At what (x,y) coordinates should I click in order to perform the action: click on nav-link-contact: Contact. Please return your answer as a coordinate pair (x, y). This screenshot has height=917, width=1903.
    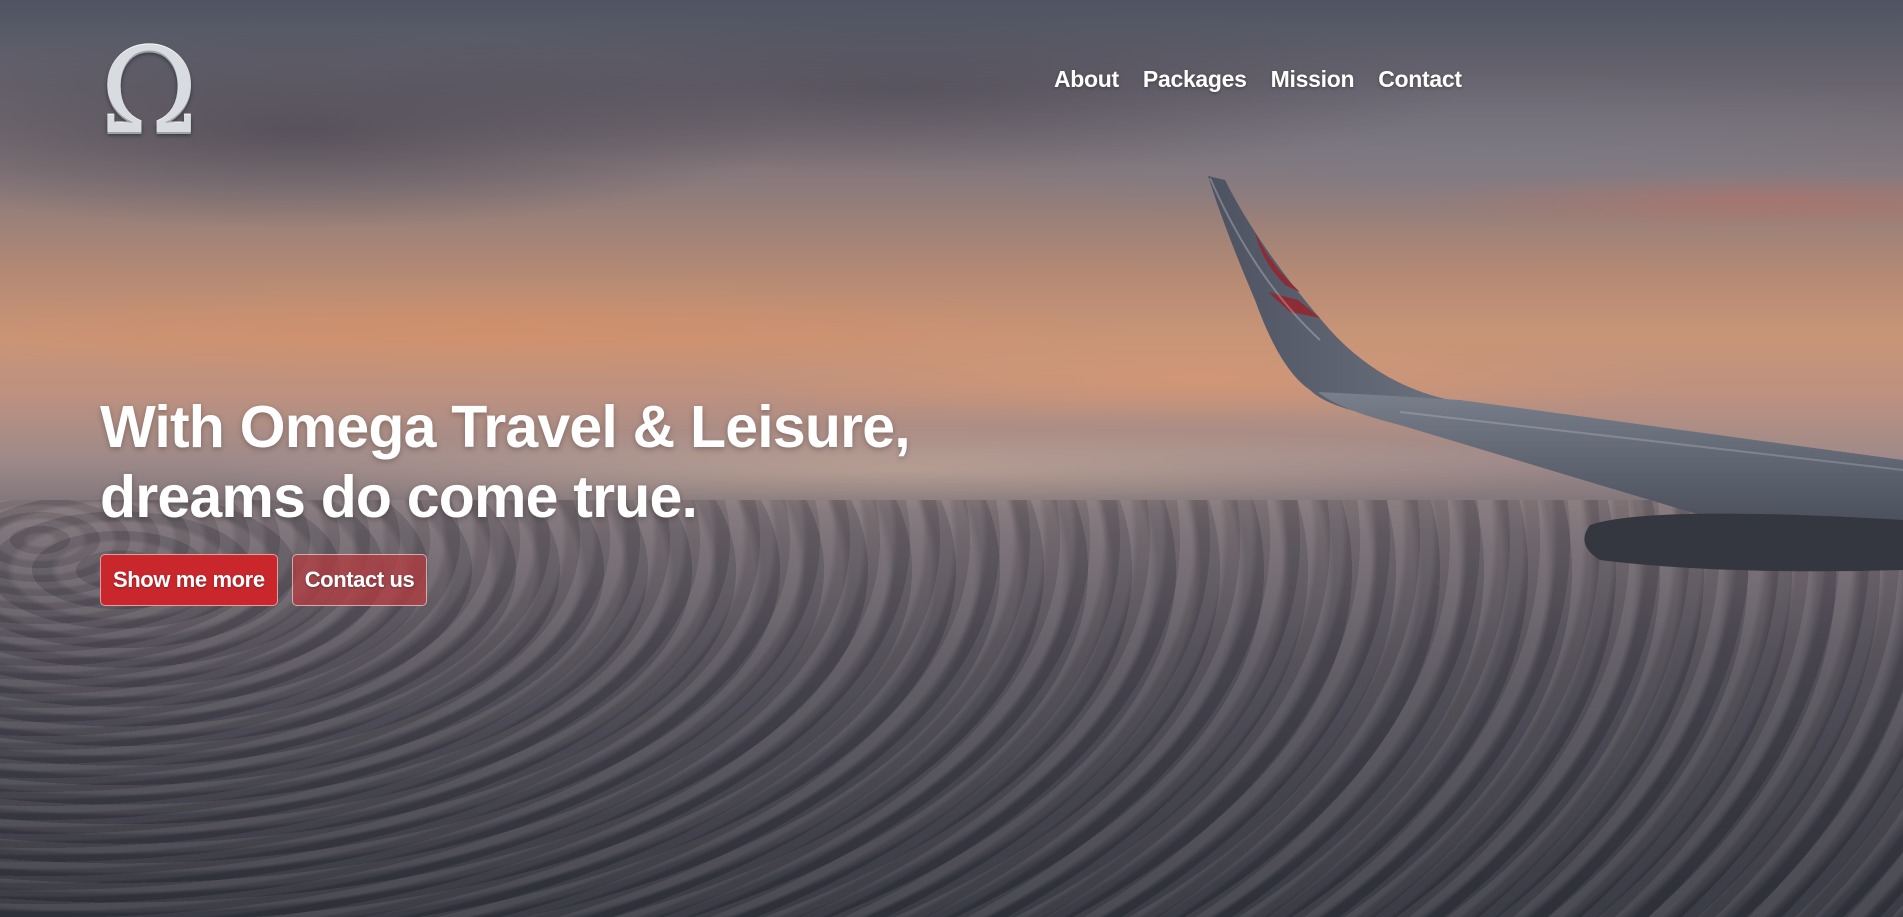
    Looking at the image, I should click on (1420, 79).